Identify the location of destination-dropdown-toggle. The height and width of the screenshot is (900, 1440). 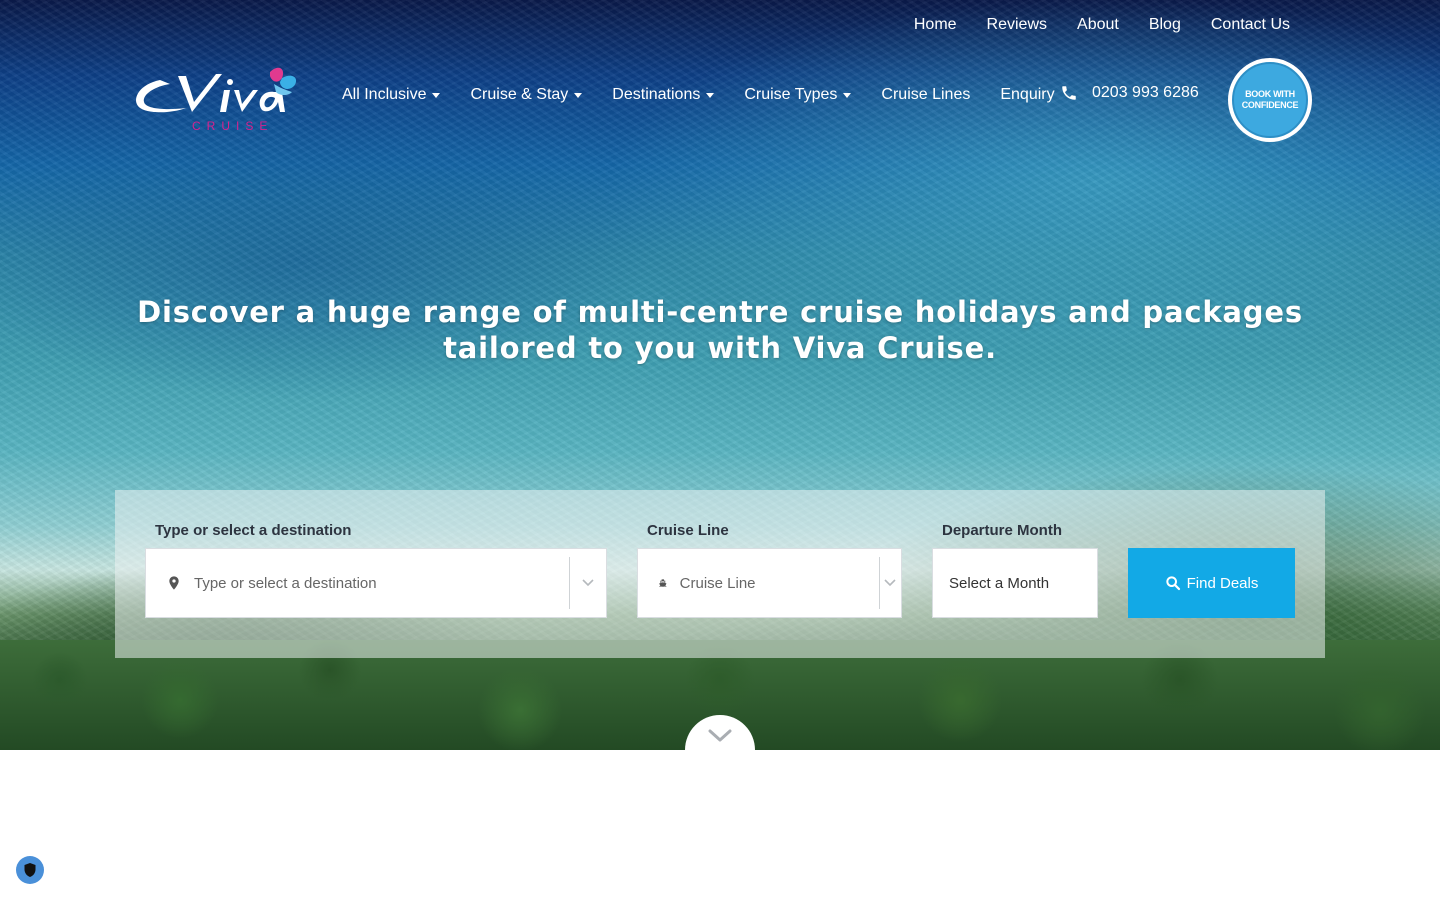
(588, 583).